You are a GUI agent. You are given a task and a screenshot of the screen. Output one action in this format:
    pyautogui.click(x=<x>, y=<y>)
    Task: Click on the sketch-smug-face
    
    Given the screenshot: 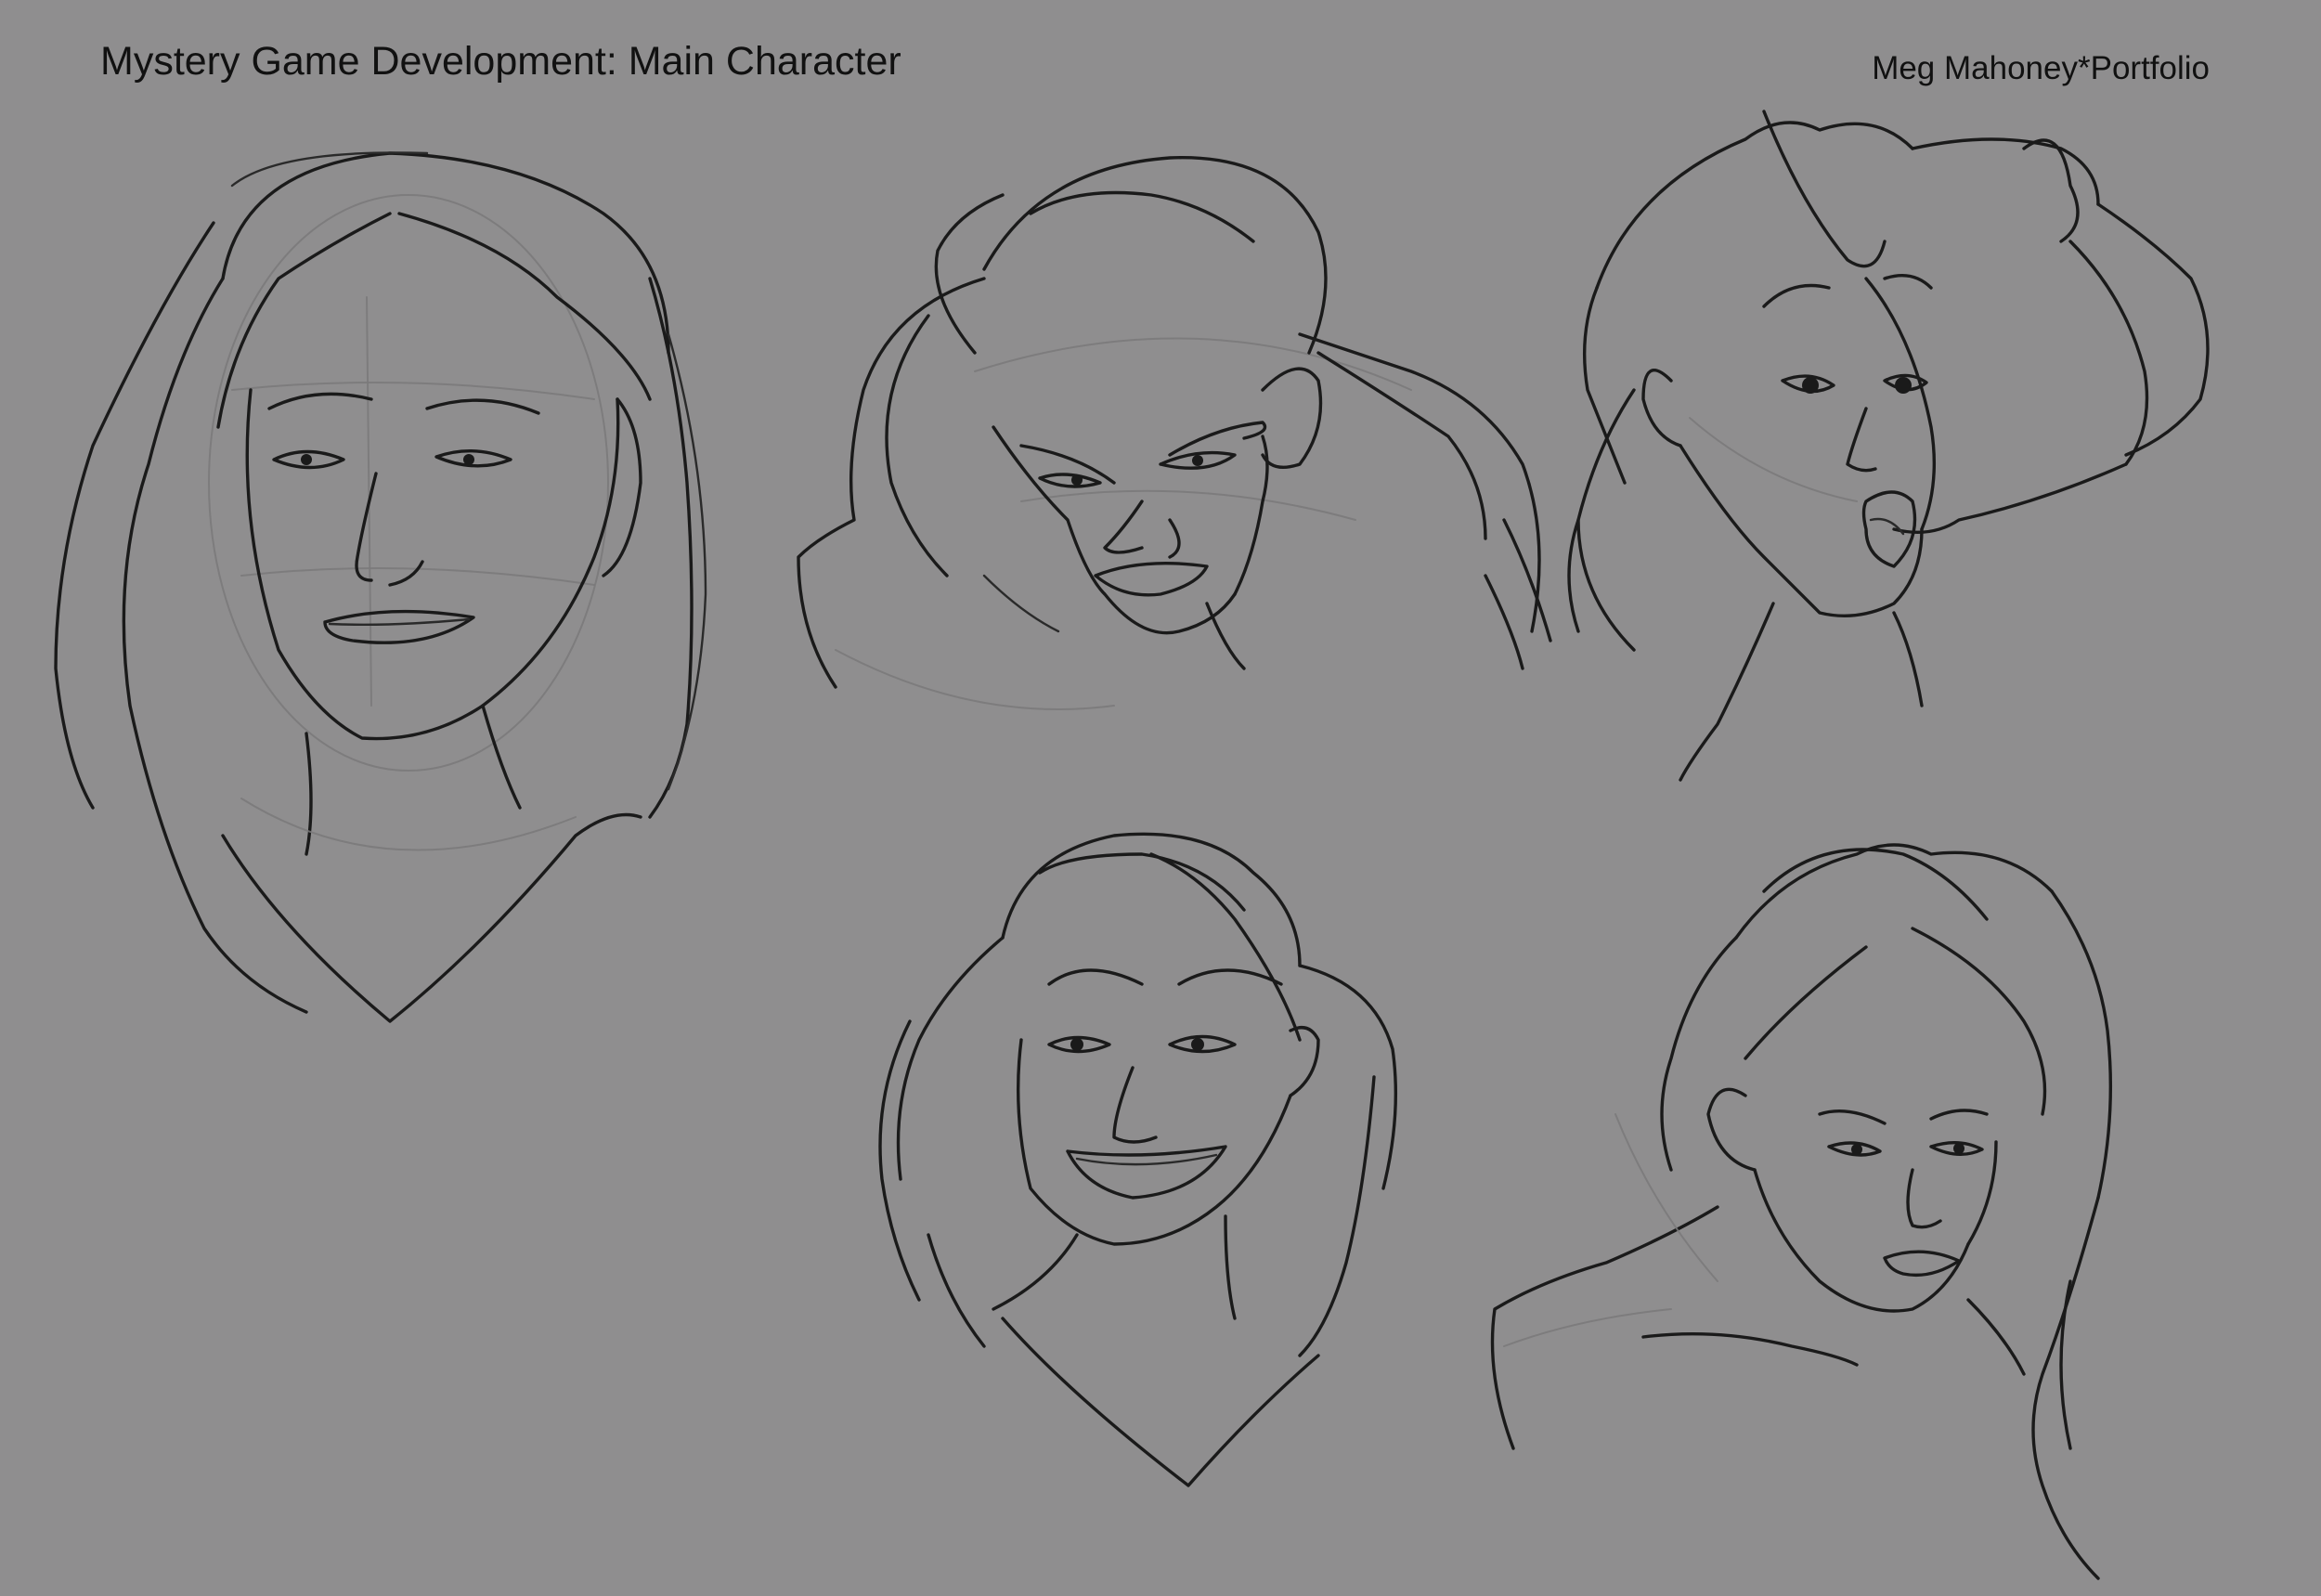 What is the action you would take?
    pyautogui.click(x=1138, y=1159)
    